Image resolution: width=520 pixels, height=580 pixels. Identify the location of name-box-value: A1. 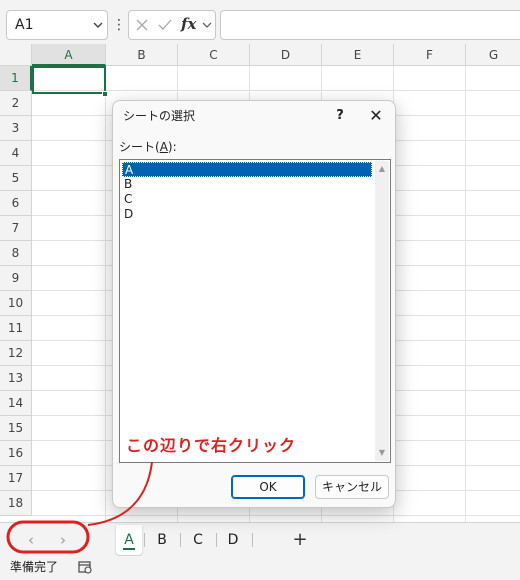
(24, 25).